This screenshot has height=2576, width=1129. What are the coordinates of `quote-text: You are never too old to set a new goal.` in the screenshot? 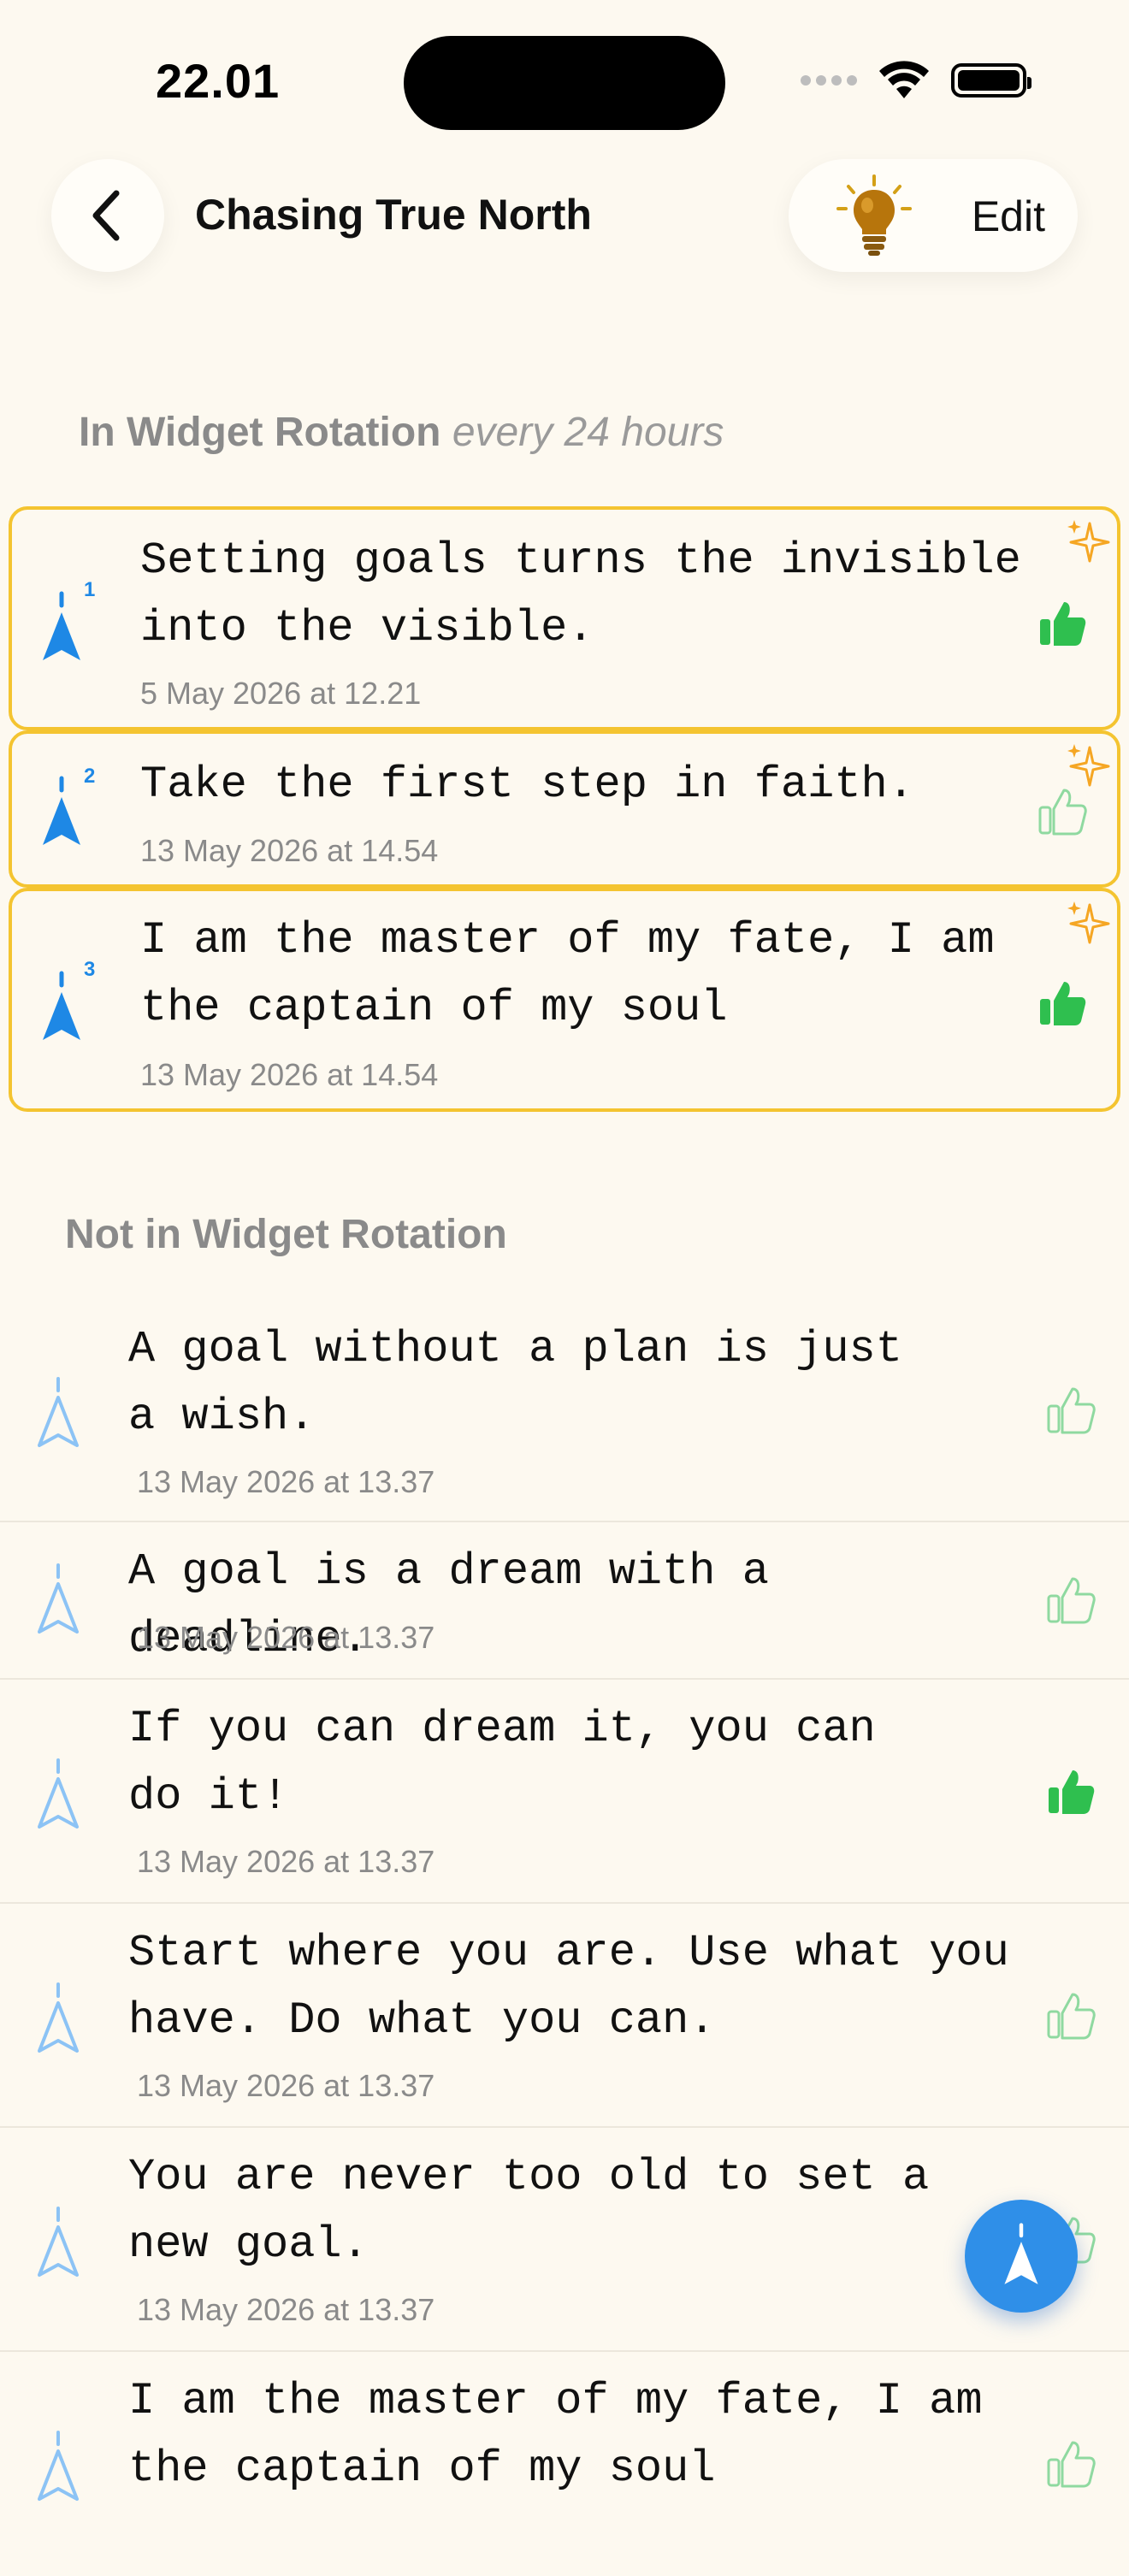 It's located at (529, 2211).